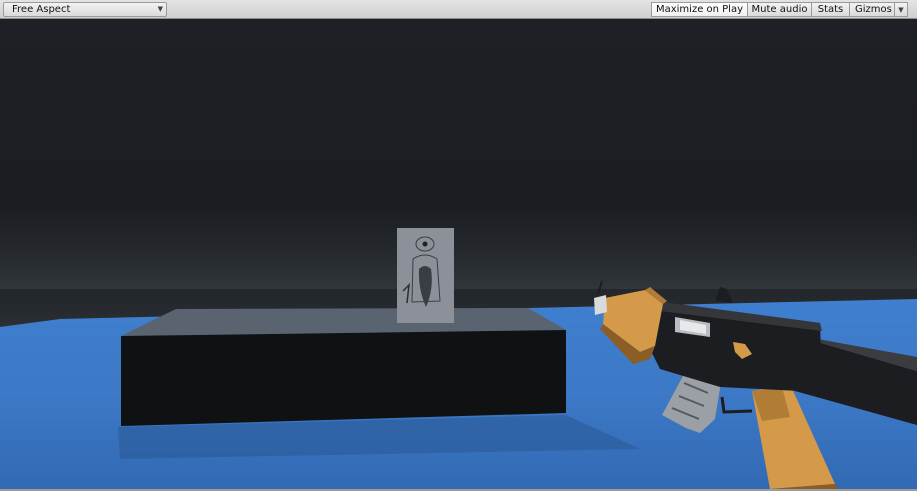  I want to click on maximize-on-play-toggle: Maximize on Play, so click(699, 9).